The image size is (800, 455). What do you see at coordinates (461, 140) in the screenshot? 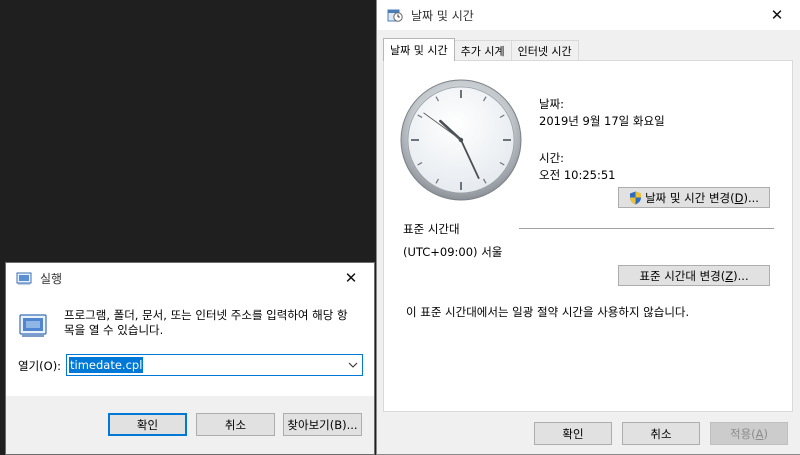
I see `analog-clock` at bounding box center [461, 140].